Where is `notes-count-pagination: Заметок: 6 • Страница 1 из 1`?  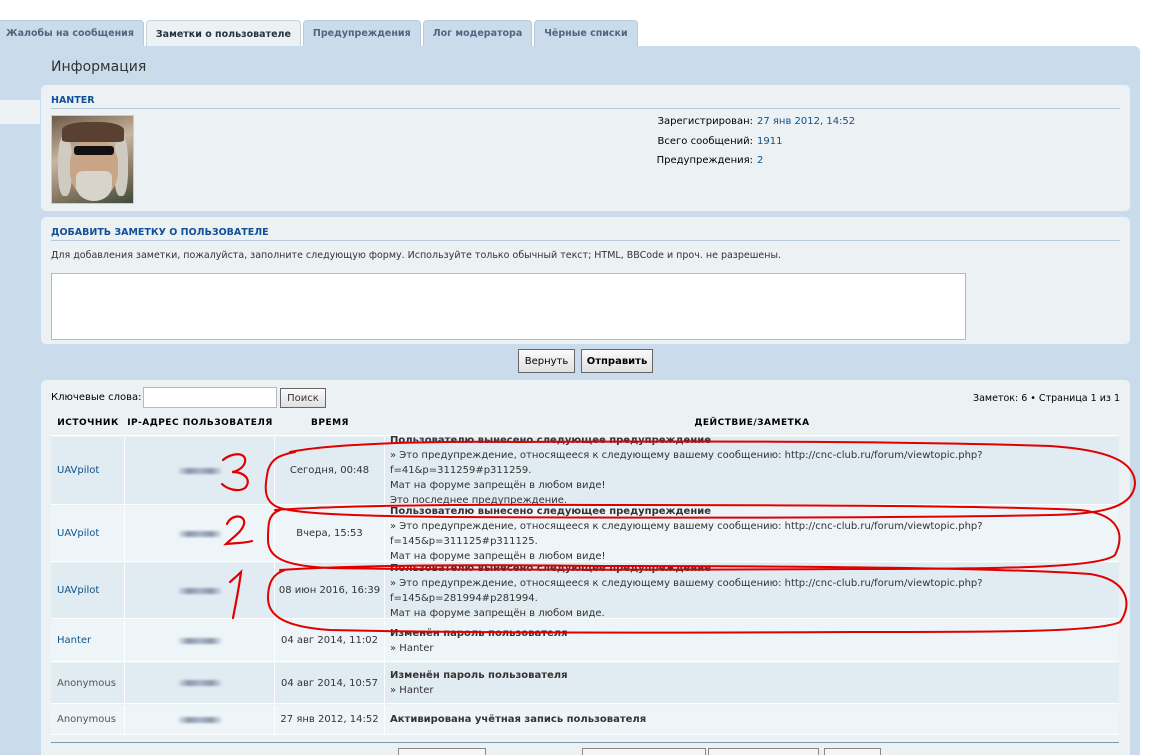 notes-count-pagination: Заметок: 6 • Страница 1 из 1 is located at coordinates (1046, 398).